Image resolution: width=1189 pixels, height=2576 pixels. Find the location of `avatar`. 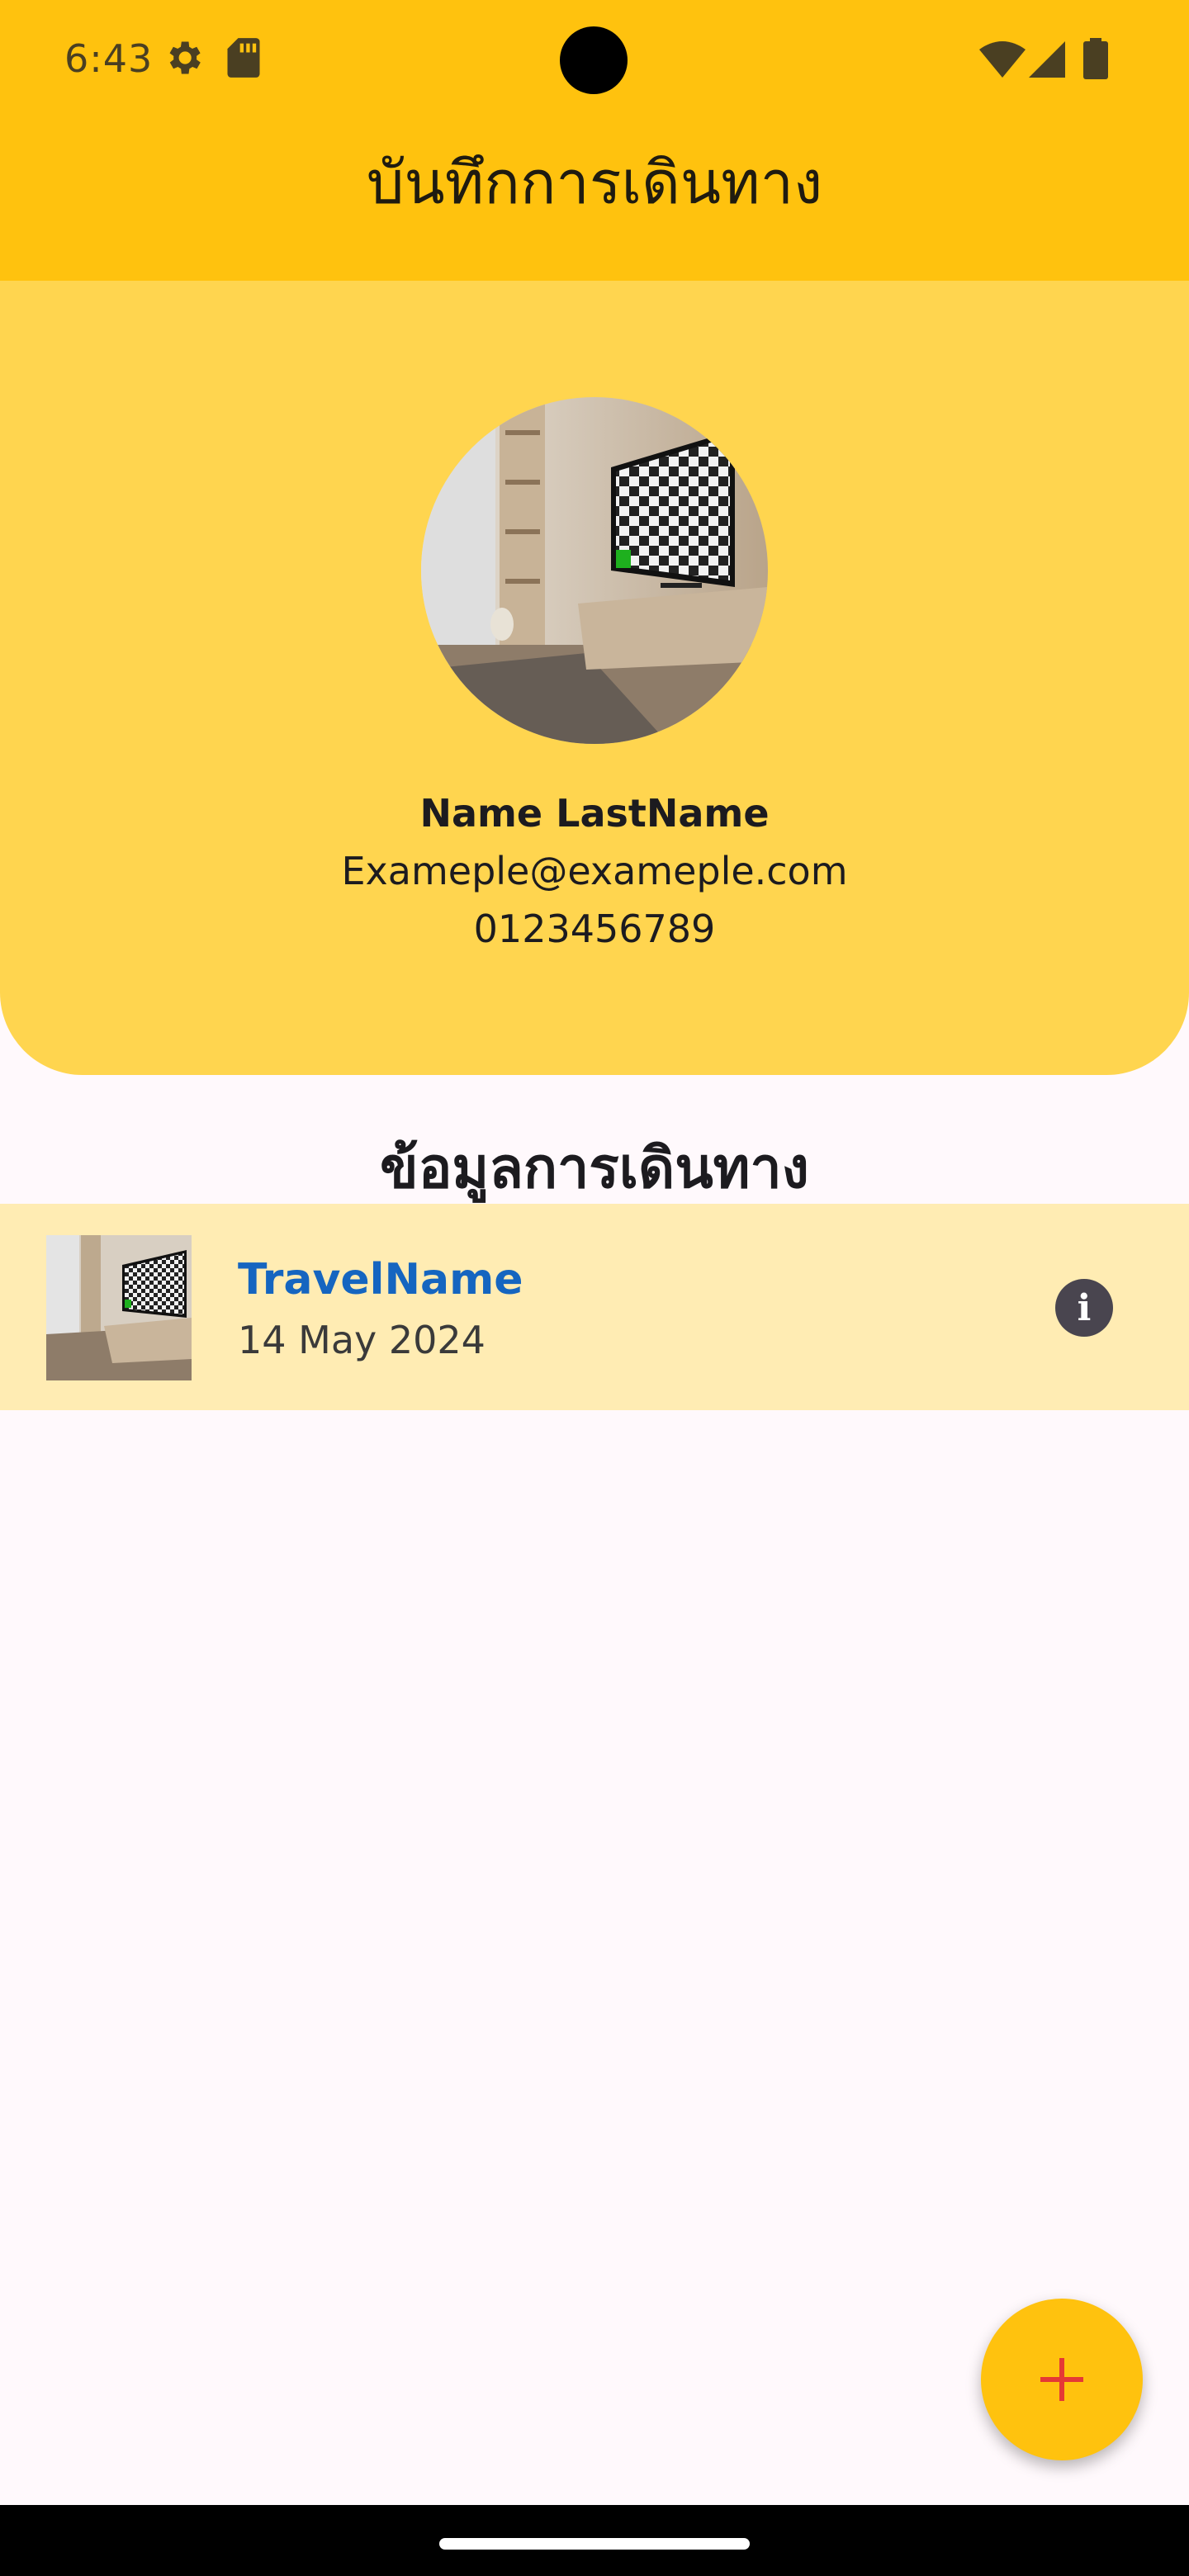

avatar is located at coordinates (594, 570).